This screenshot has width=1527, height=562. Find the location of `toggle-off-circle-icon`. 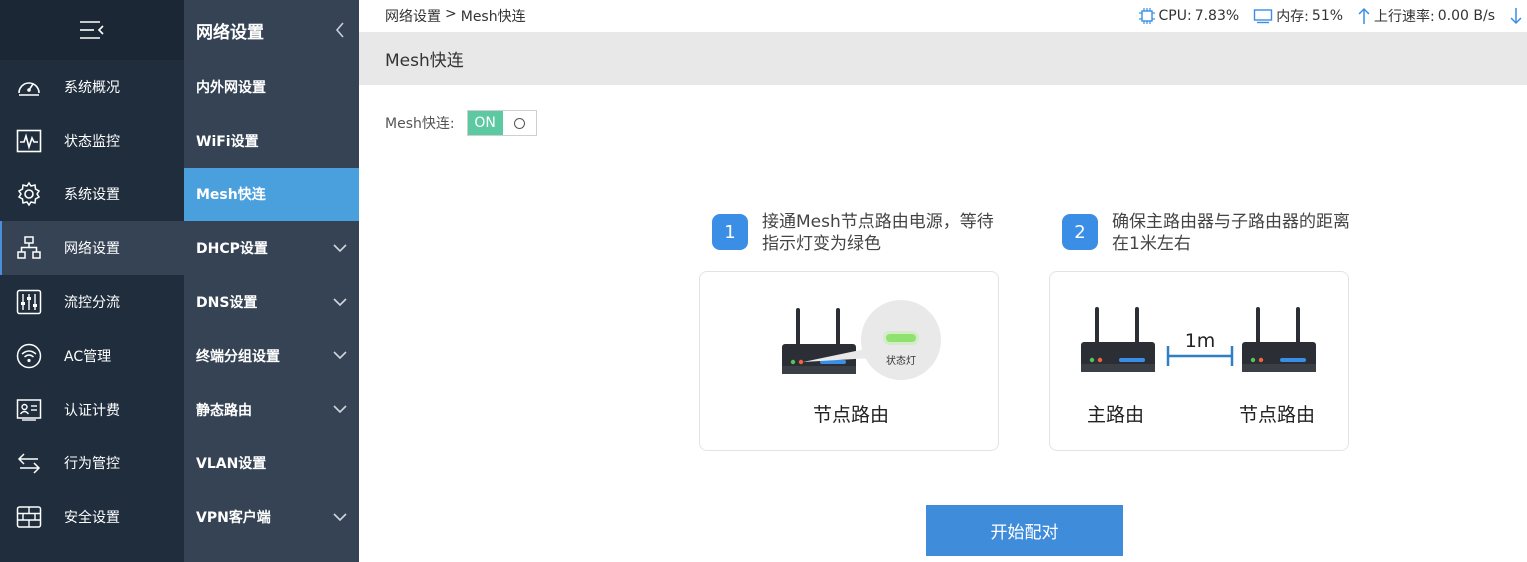

toggle-off-circle-icon is located at coordinates (519, 123).